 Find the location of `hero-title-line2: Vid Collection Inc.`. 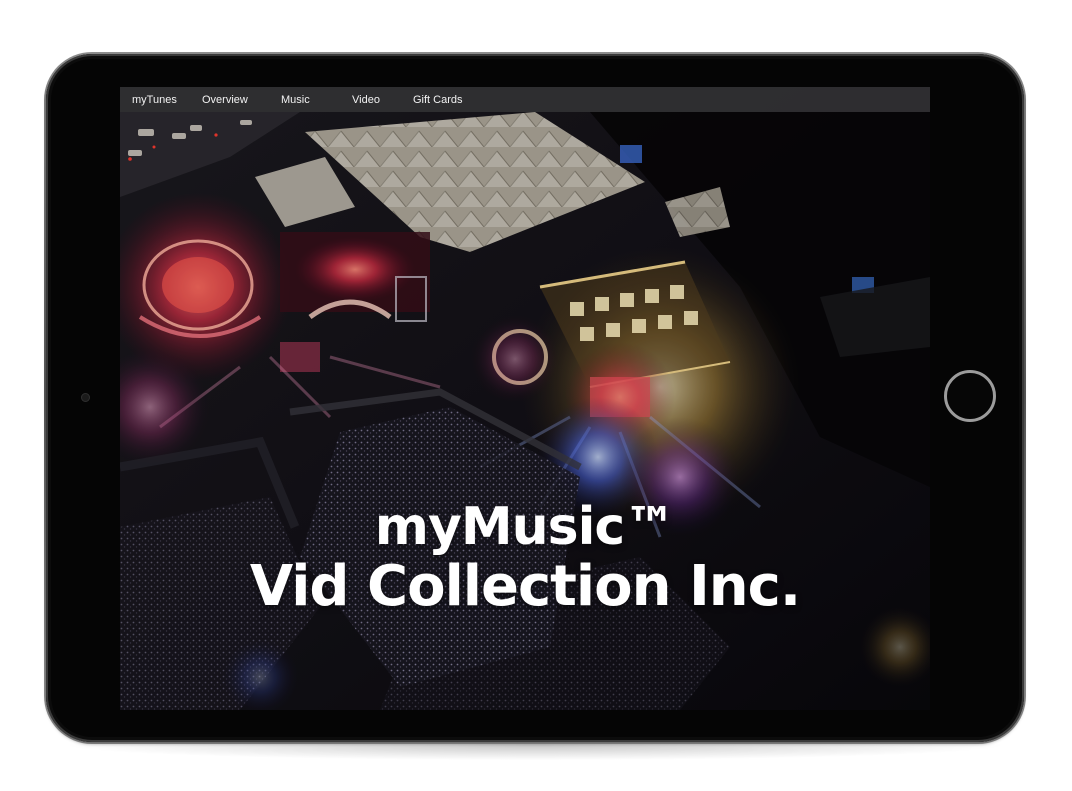

hero-title-line2: Vid Collection Inc. is located at coordinates (525, 586).